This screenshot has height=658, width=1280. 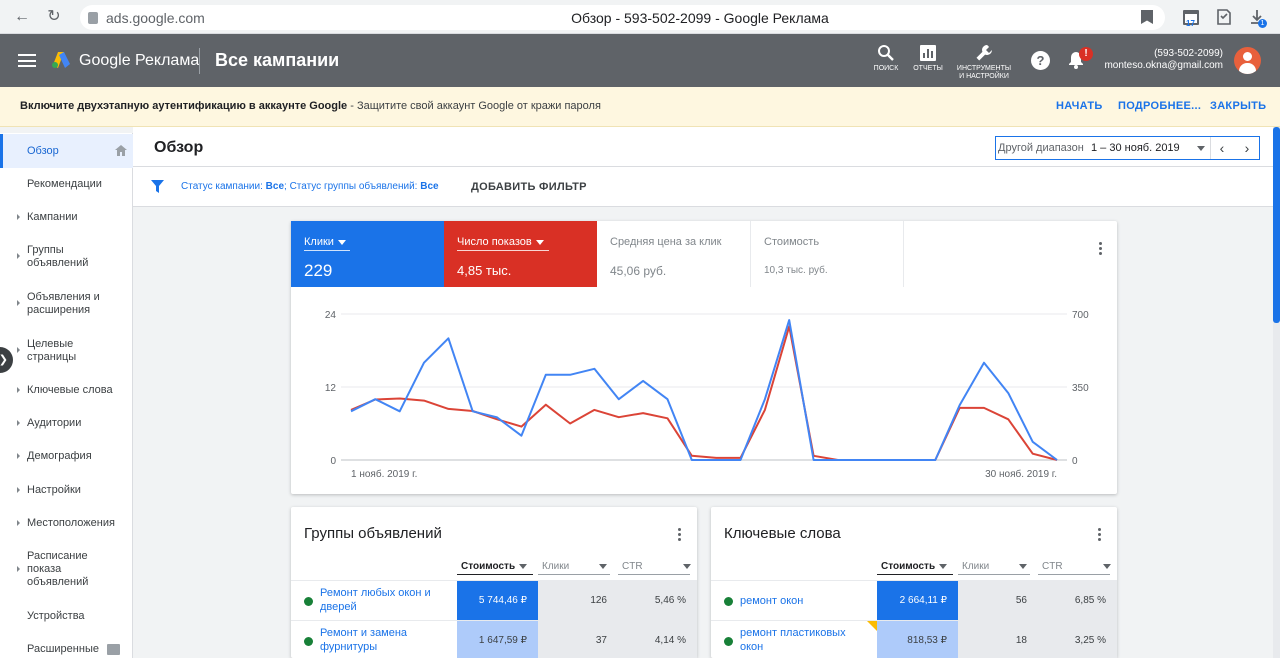 I want to click on metric-clicks-label-text: Клики, so click(x=319, y=242).